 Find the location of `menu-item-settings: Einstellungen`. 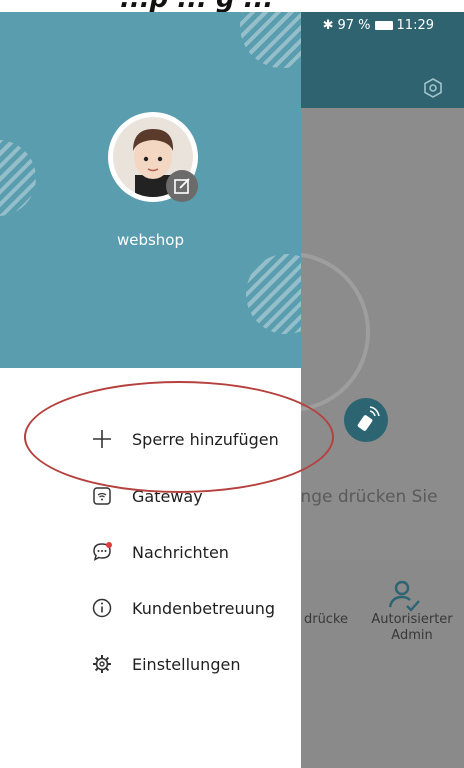

menu-item-settings: Einstellungen is located at coordinates (197, 664).